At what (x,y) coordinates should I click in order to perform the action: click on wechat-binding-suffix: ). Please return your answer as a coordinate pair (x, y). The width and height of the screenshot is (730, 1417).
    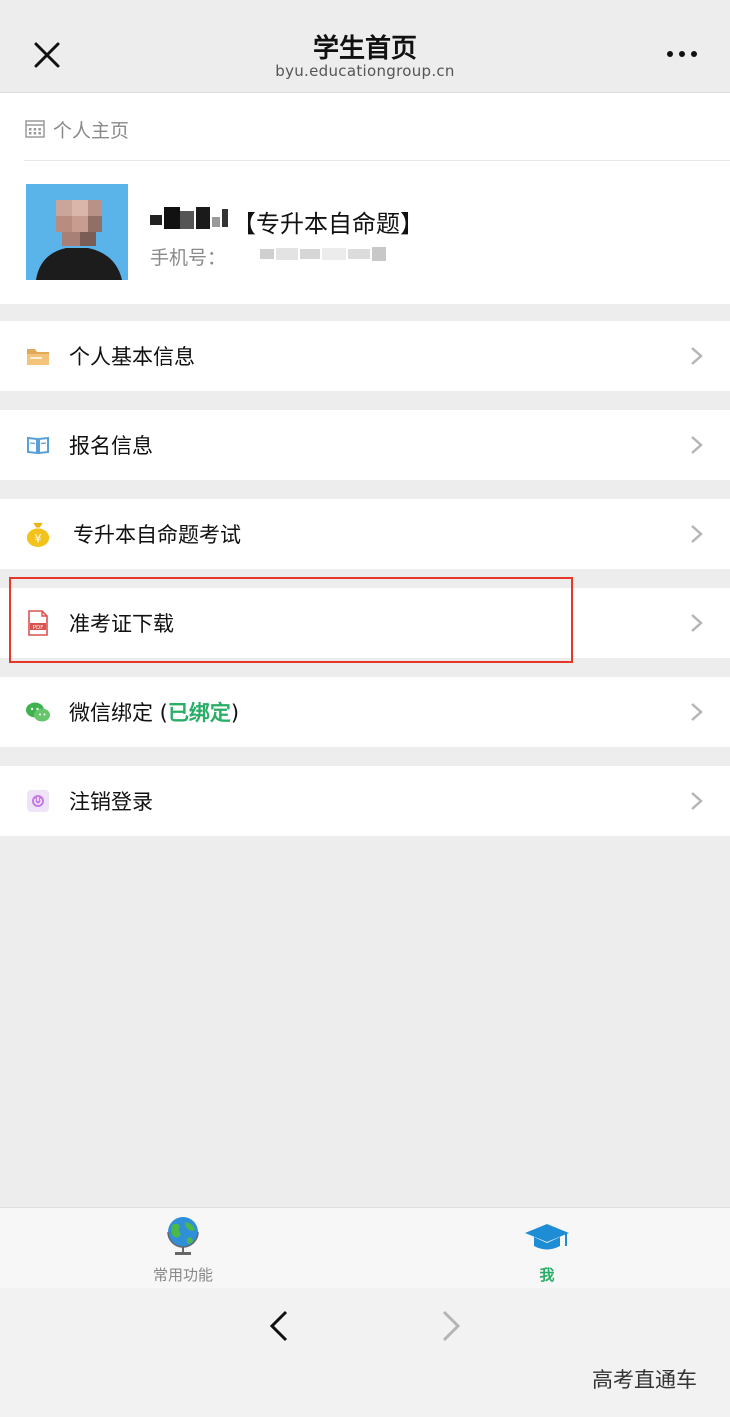
    Looking at the image, I should click on (235, 713).